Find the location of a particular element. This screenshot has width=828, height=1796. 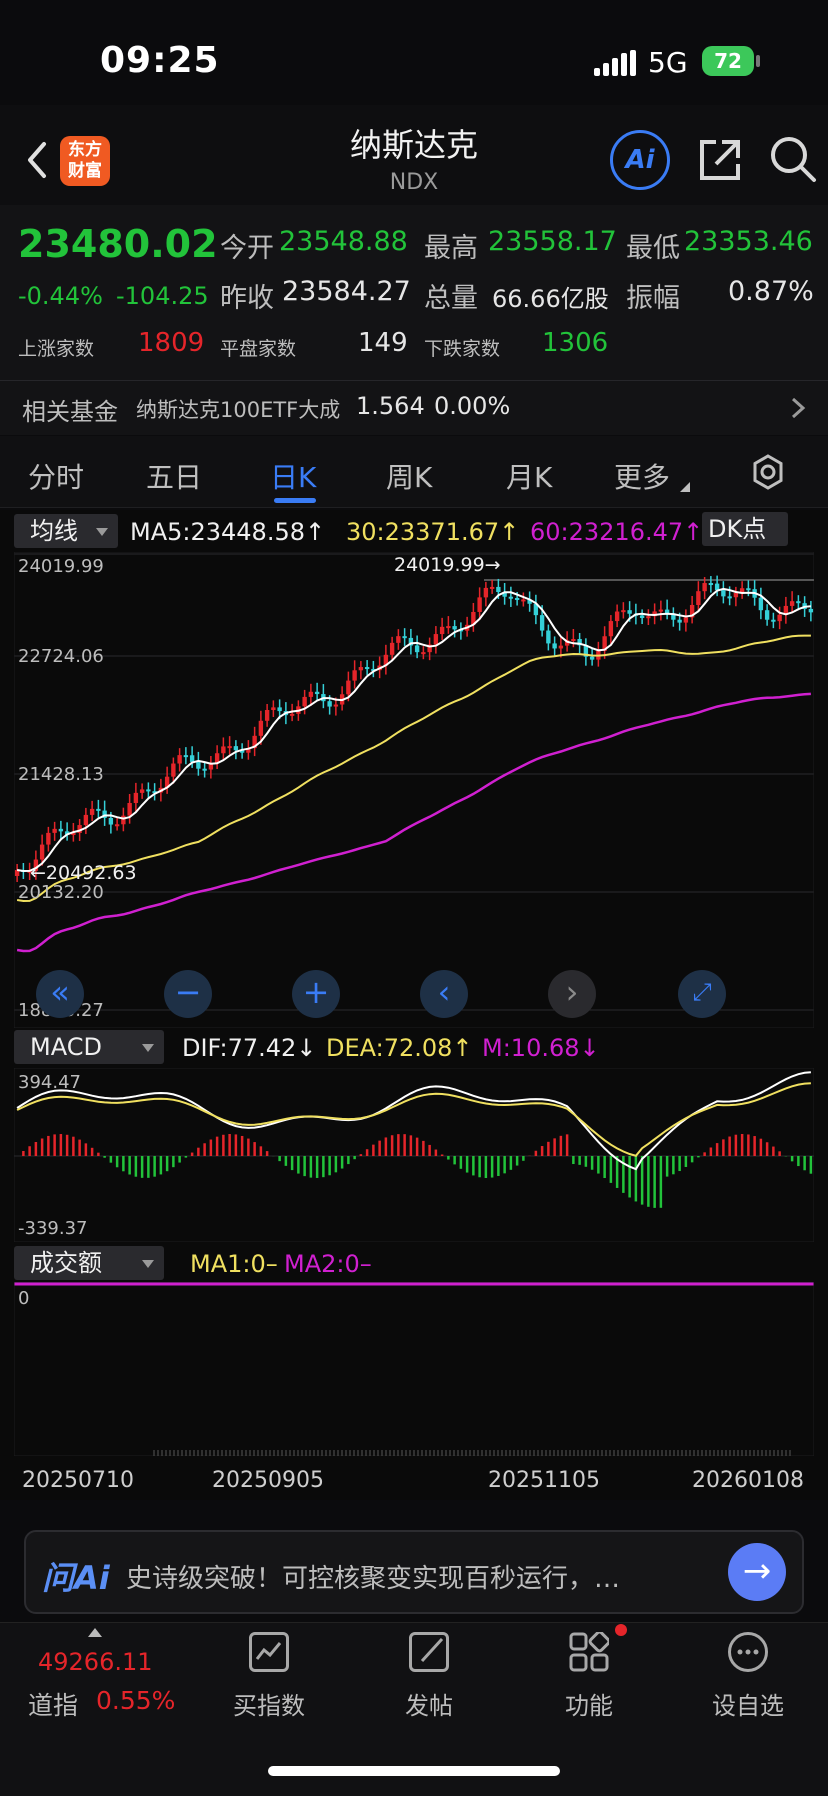

tab-intraday: 分时 is located at coordinates (56, 476).